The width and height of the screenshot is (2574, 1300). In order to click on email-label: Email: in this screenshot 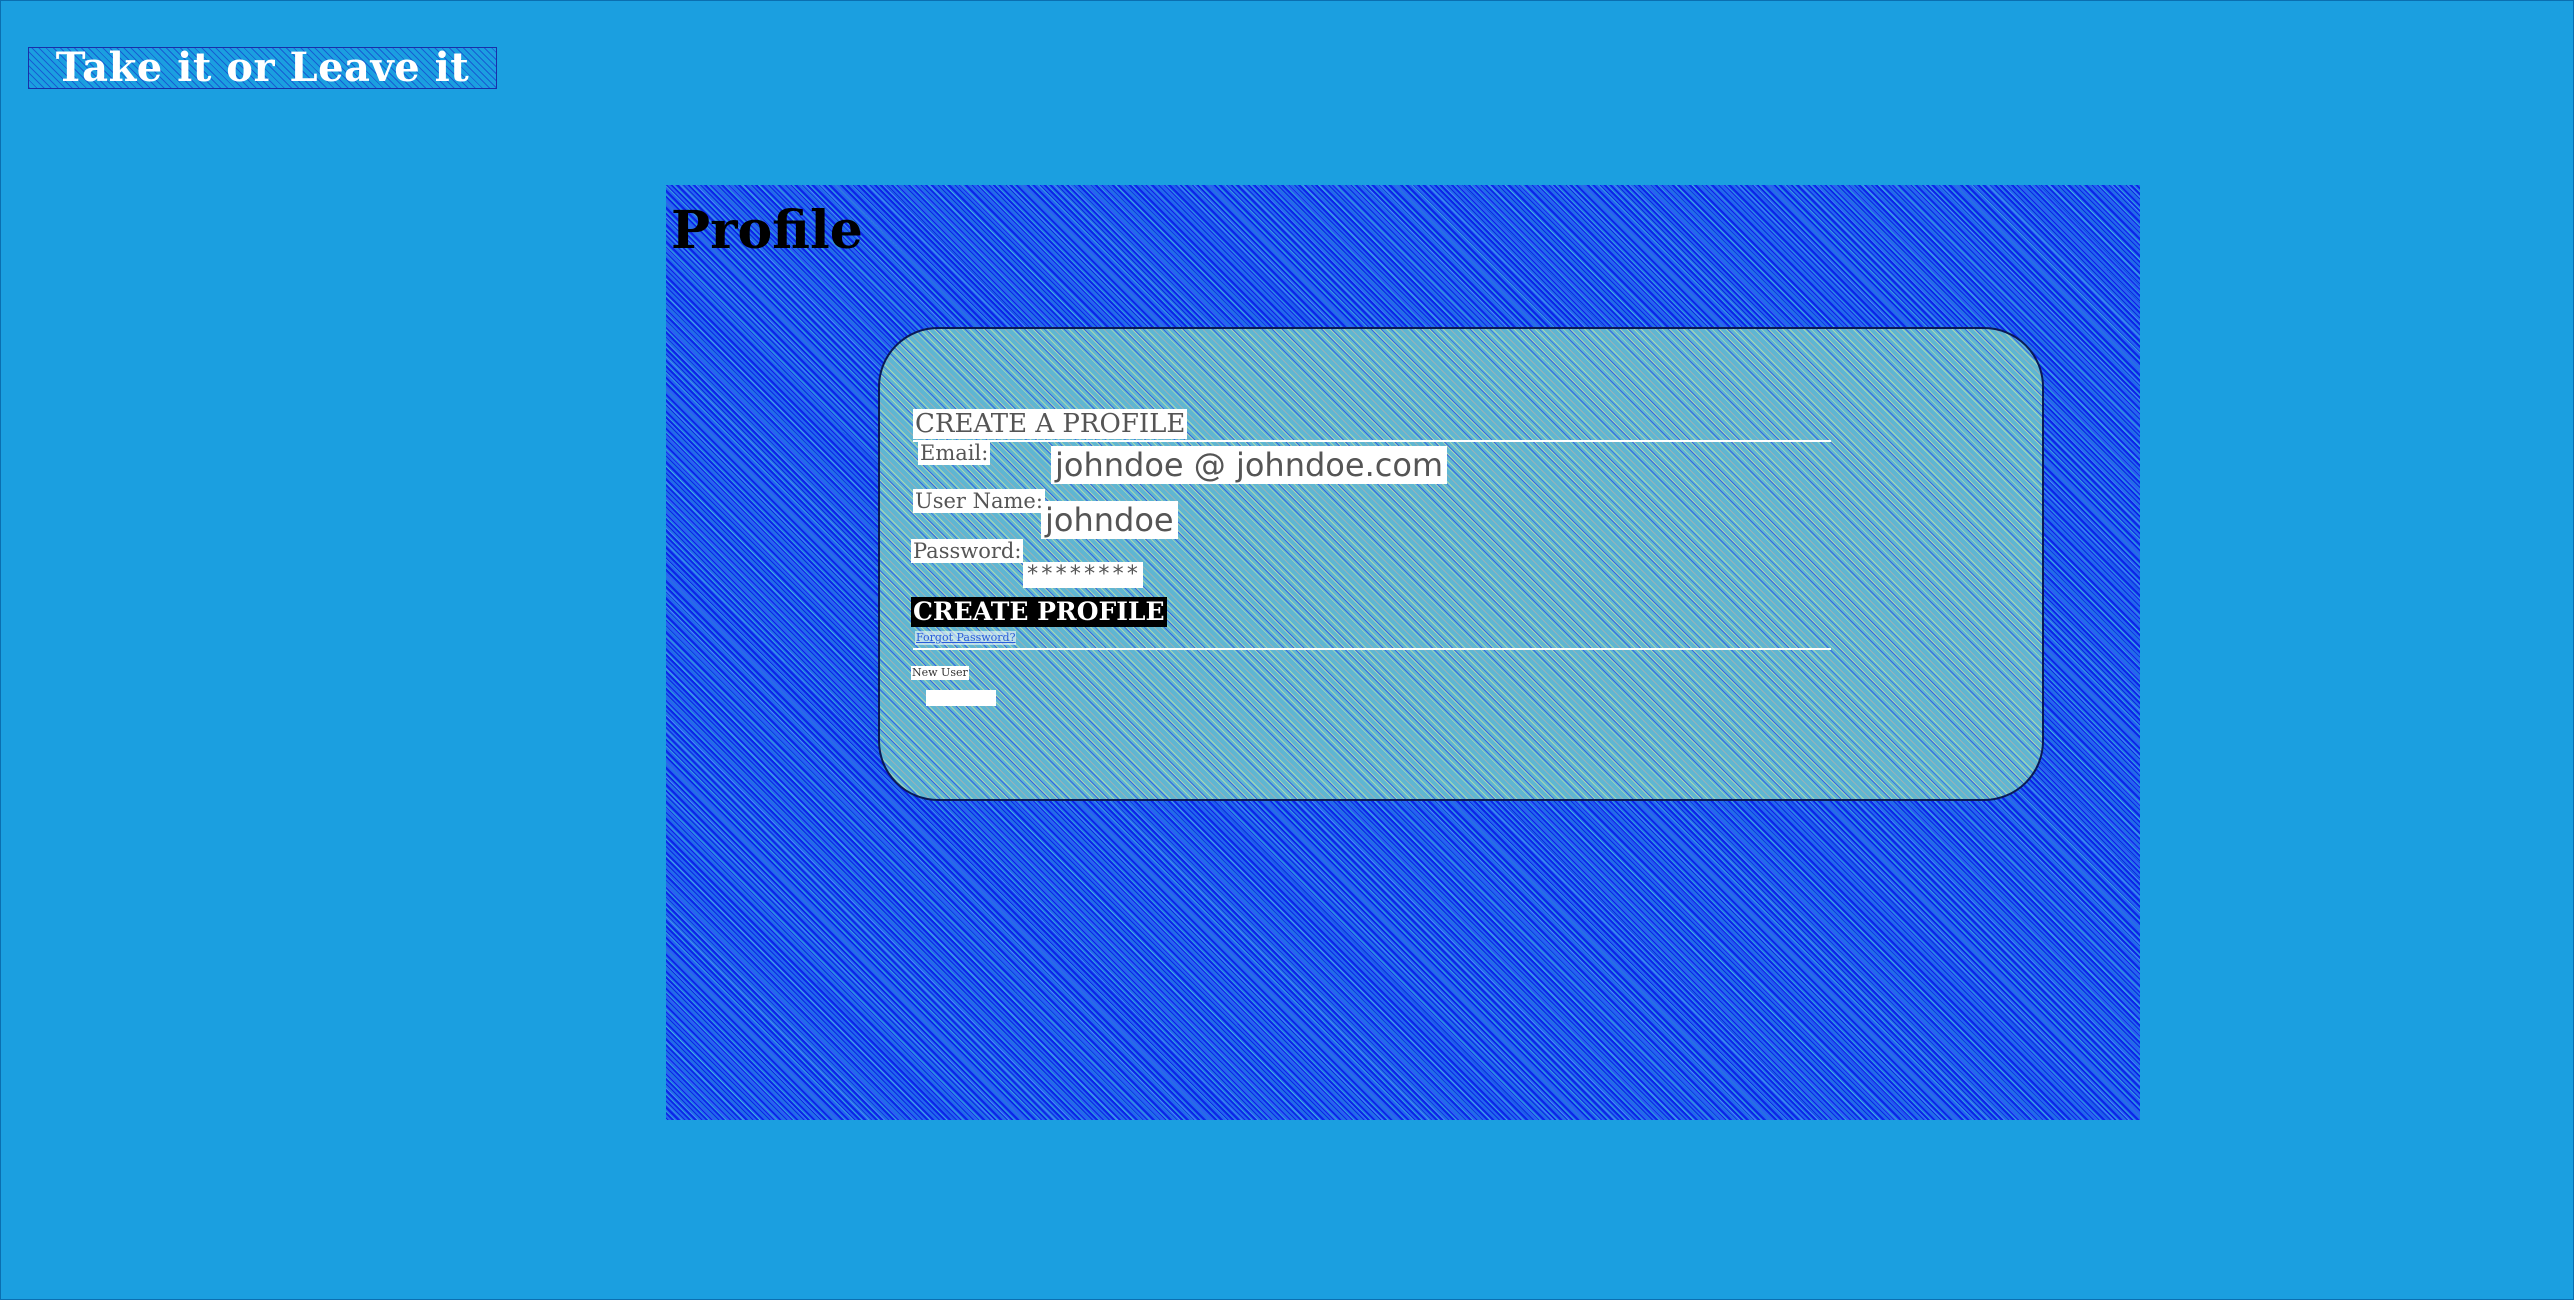, I will do `click(954, 453)`.